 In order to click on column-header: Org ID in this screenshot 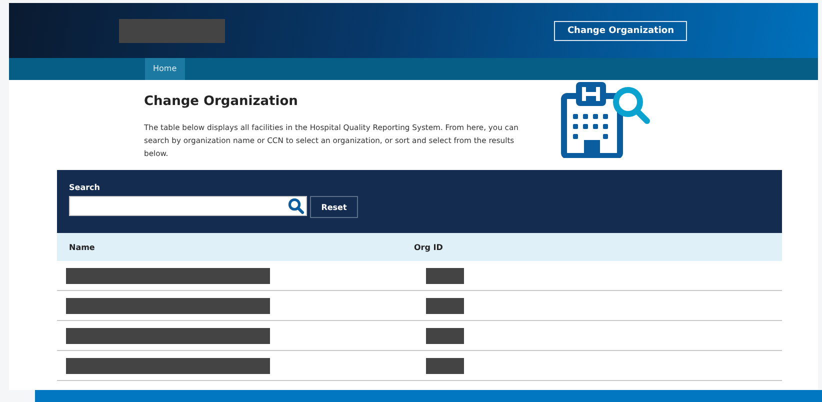, I will do `click(428, 247)`.